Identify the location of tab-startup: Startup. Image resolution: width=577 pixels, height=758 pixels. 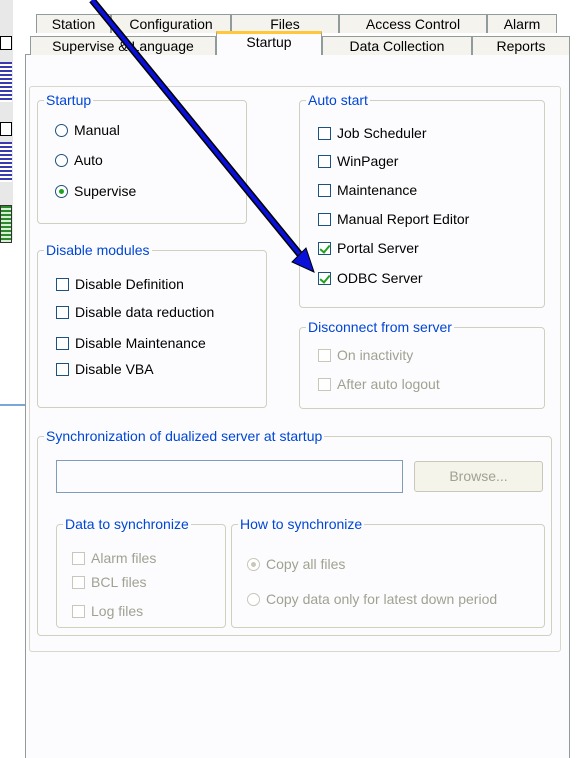
(269, 43).